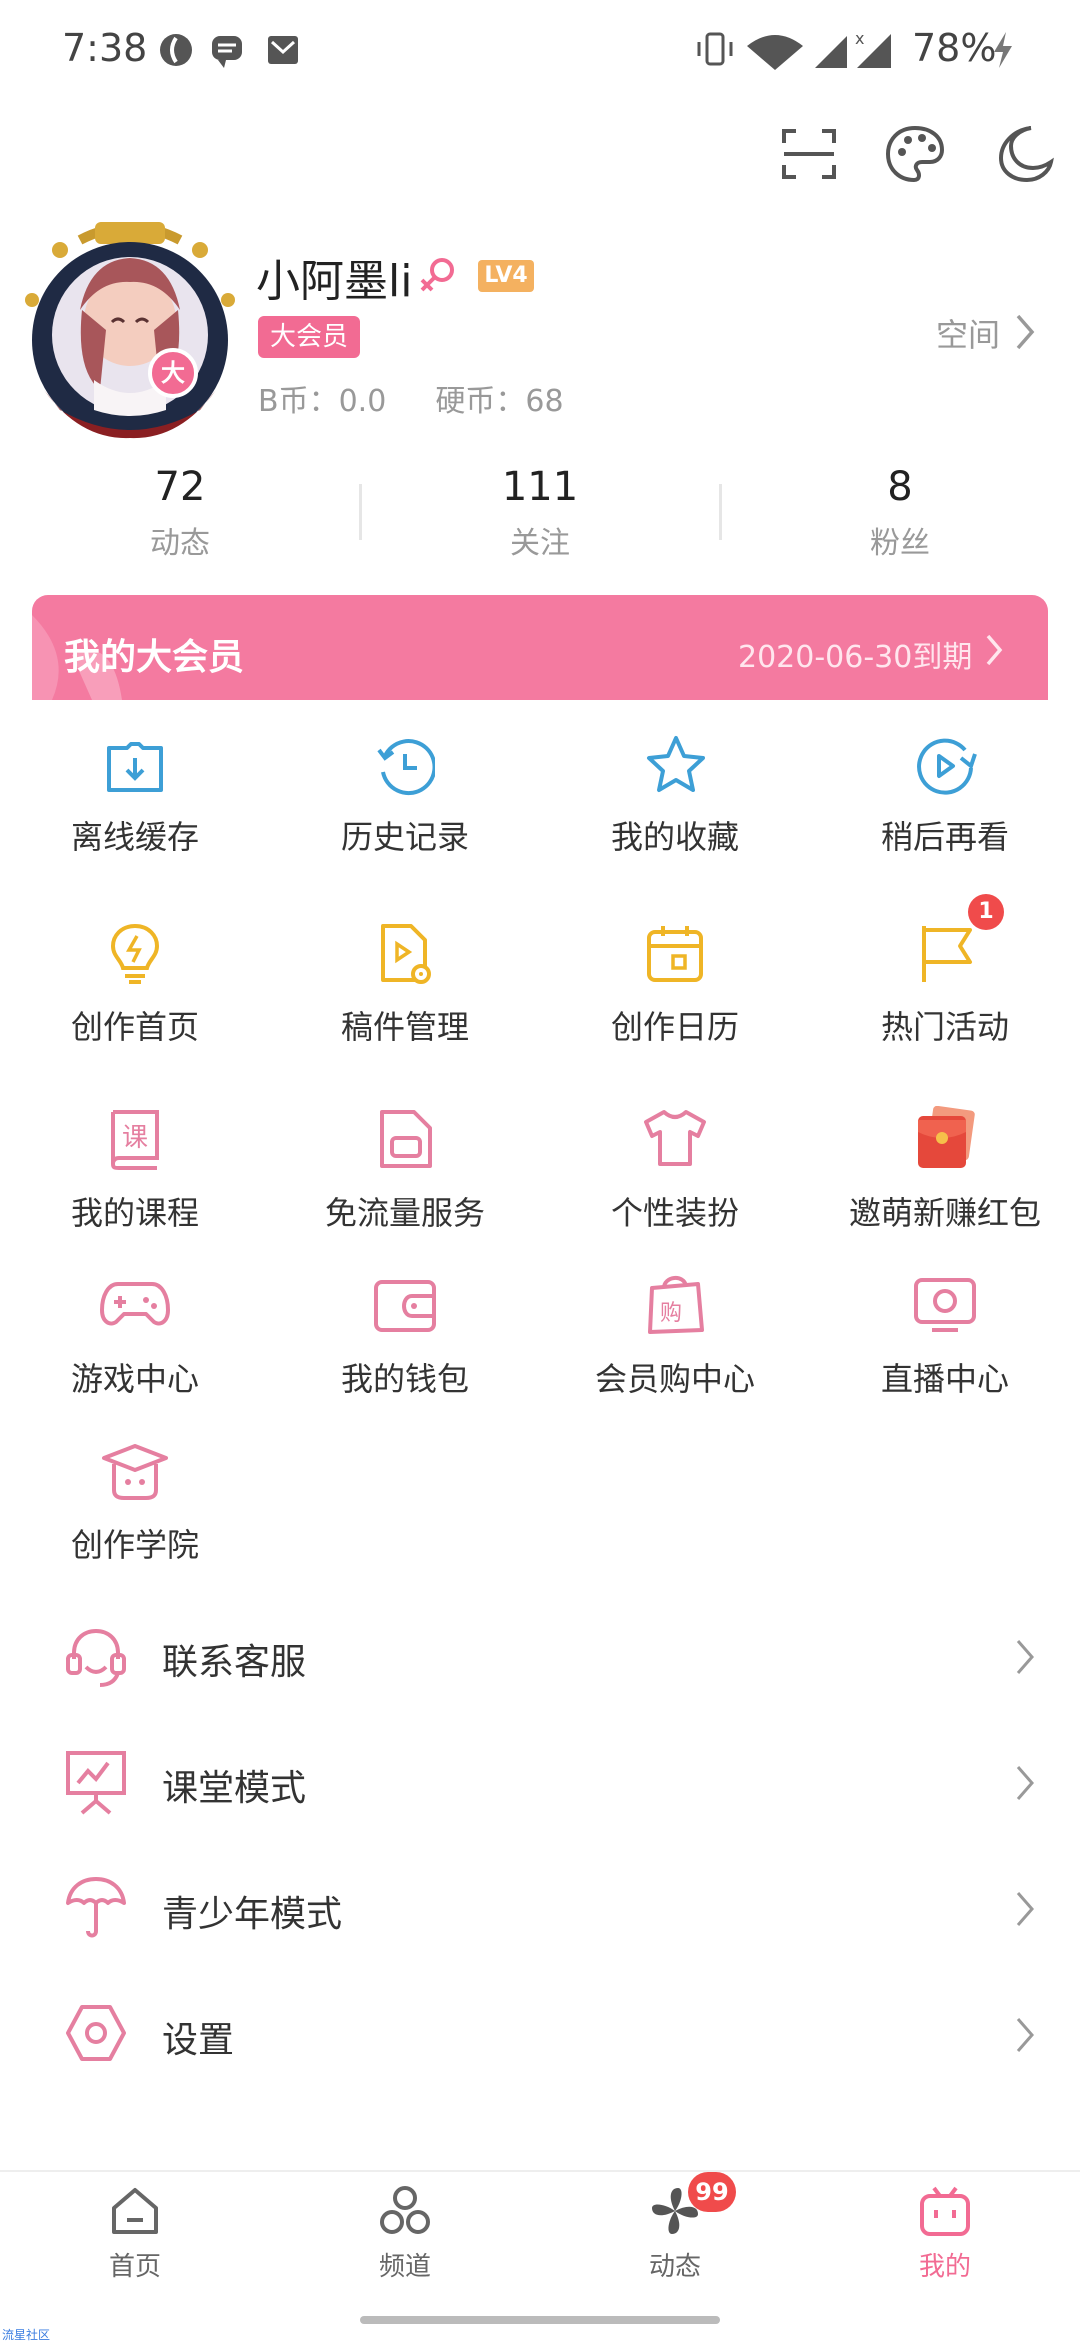  Describe the element at coordinates (437, 275) in the screenshot. I see `gender-female-icon` at that location.